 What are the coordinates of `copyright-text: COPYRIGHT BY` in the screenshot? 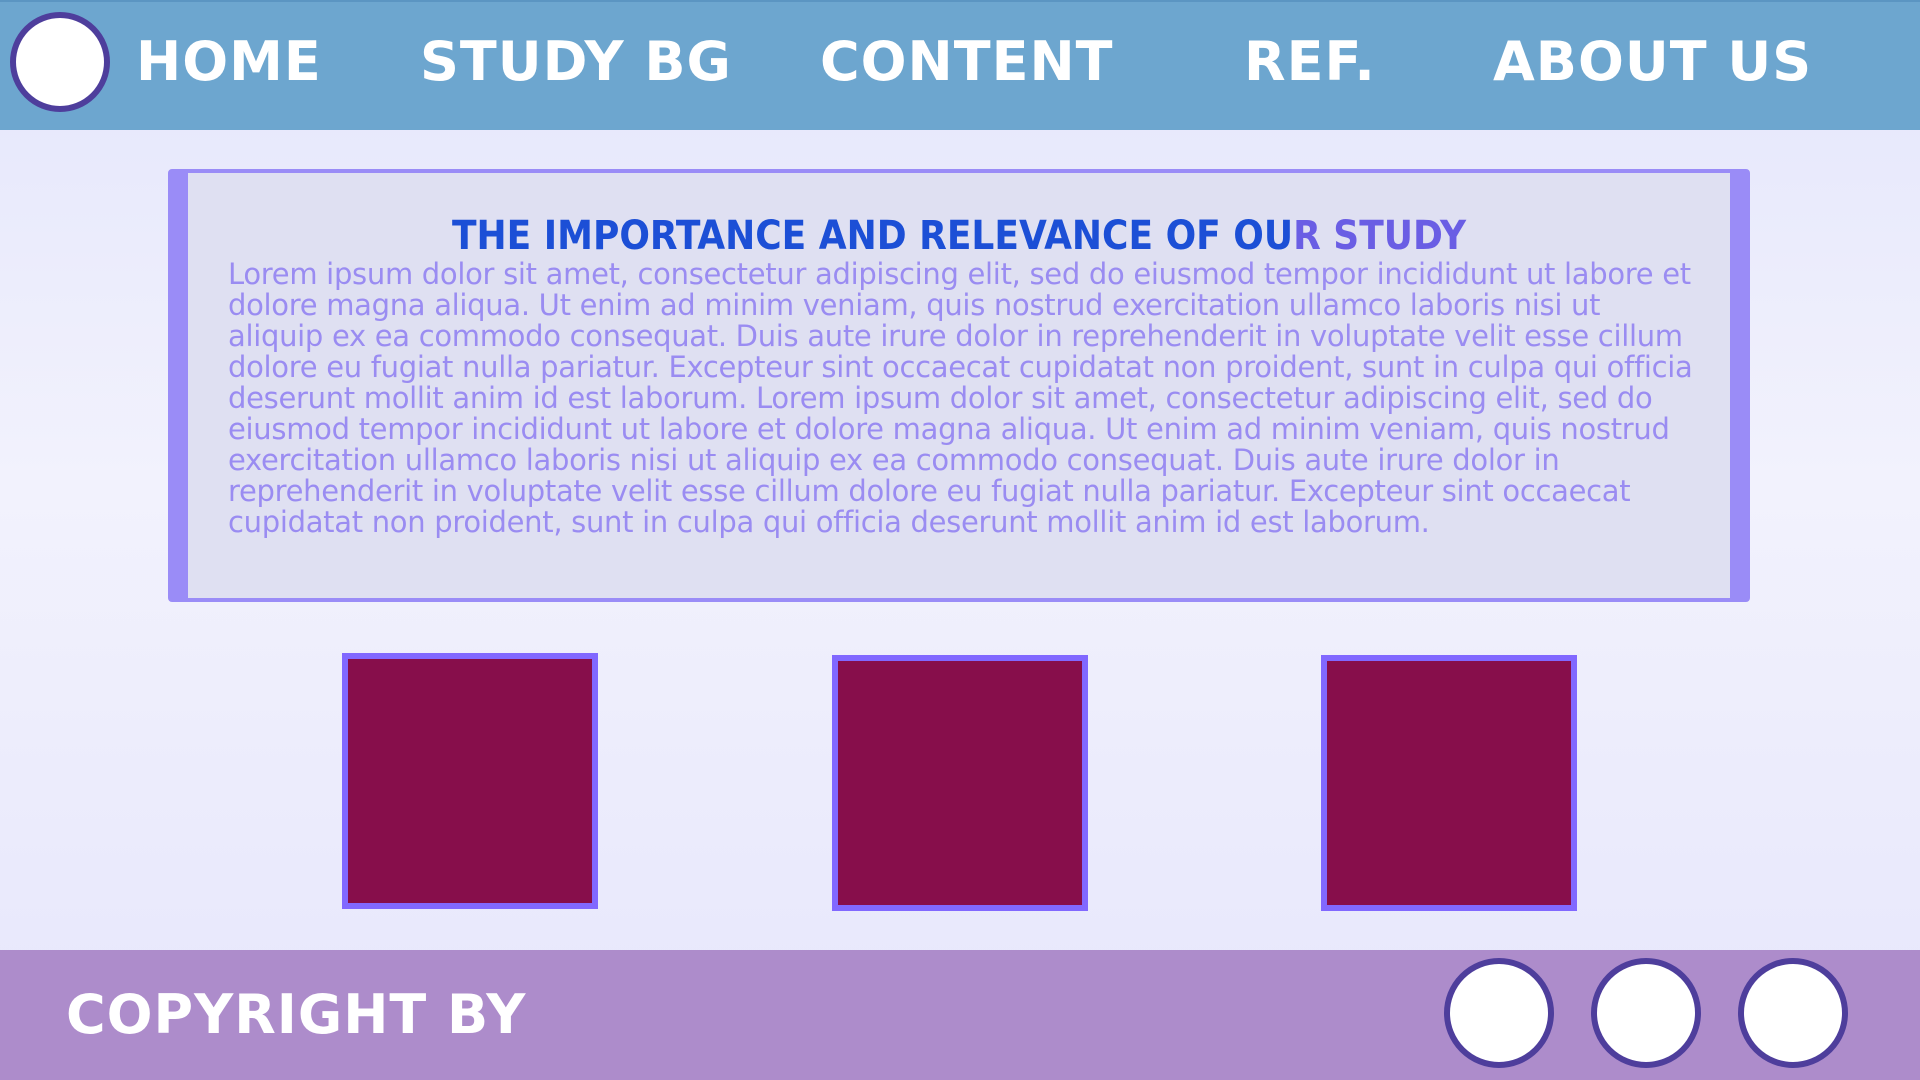 It's located at (296, 1014).